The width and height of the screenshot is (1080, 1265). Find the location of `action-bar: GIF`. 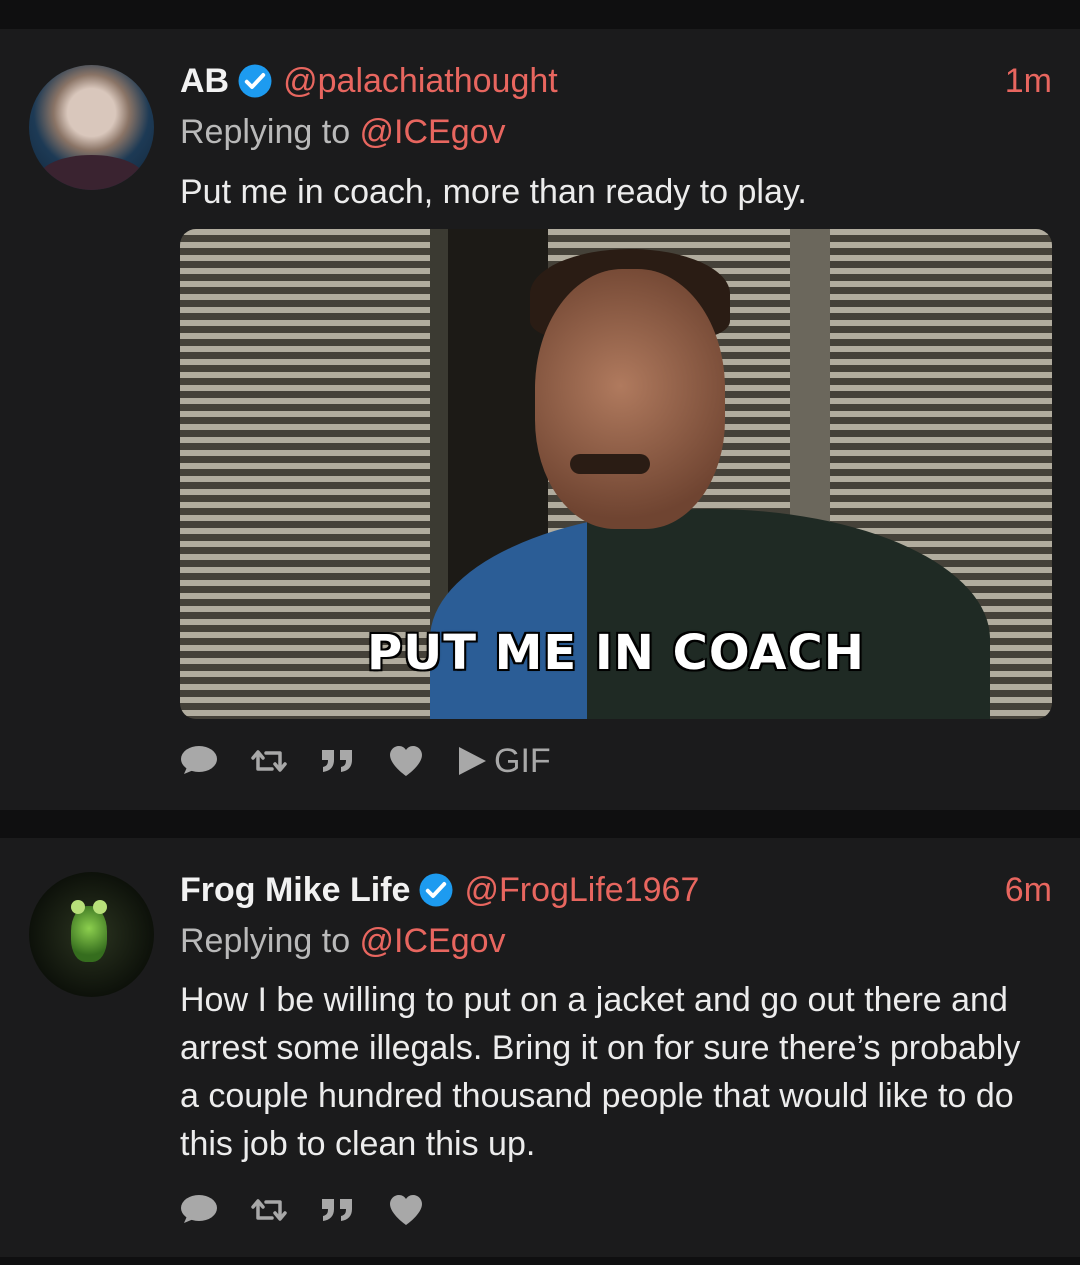

action-bar: GIF is located at coordinates (381, 761).